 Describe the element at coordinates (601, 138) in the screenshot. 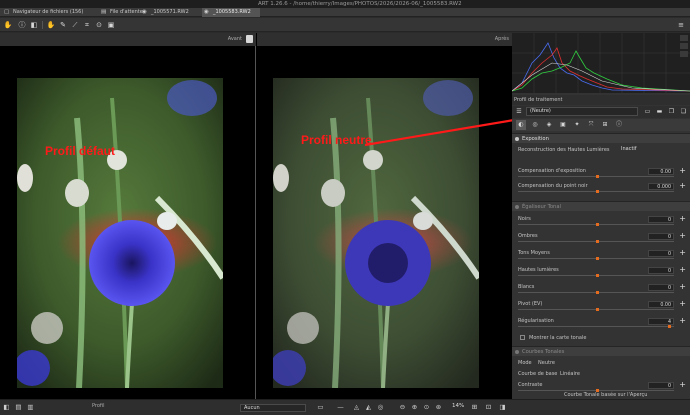

I see `section-exposure: Exposition` at that location.